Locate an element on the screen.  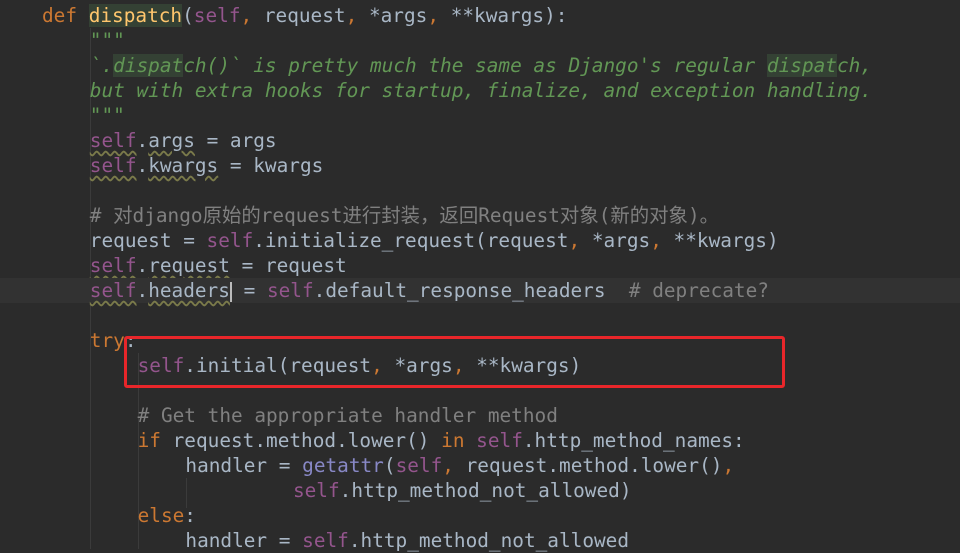
code-token: handler = is located at coordinates (244, 465).